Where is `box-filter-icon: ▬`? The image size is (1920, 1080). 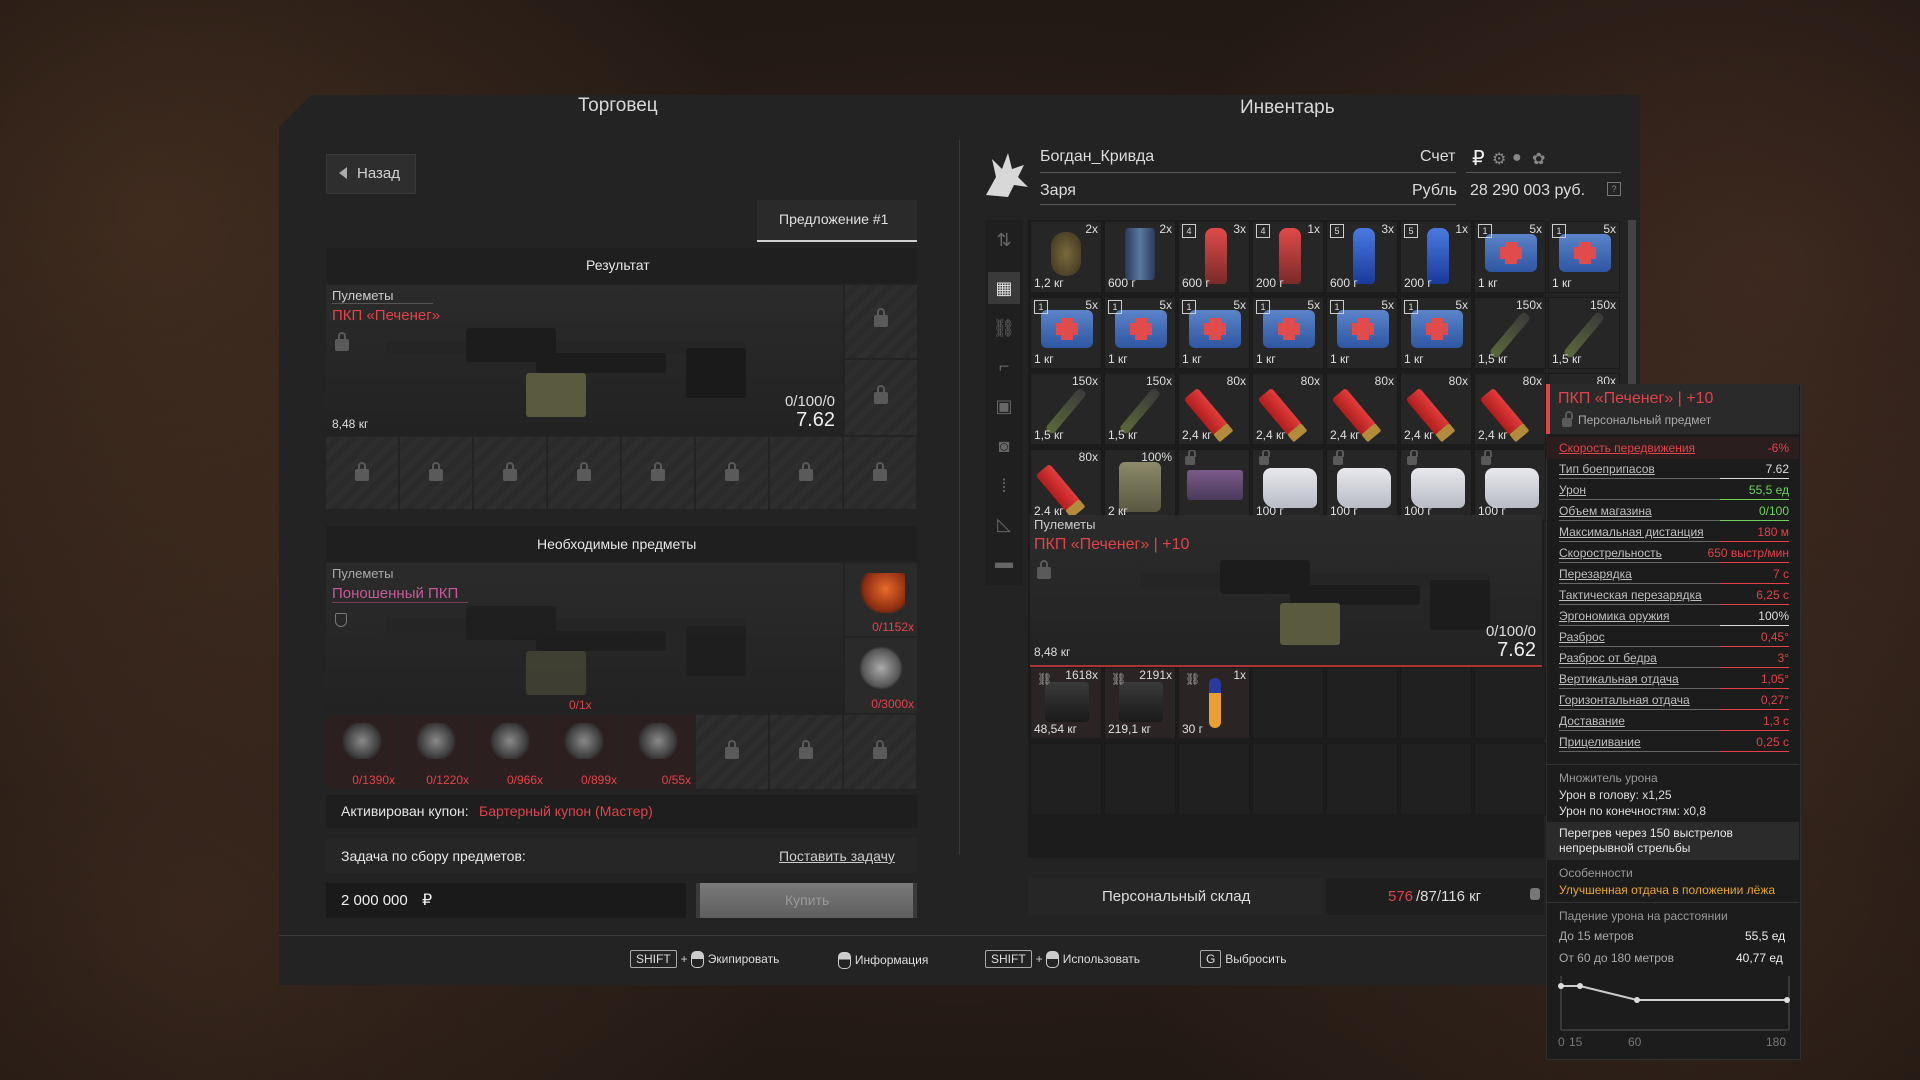
box-filter-icon: ▬ is located at coordinates (1004, 562).